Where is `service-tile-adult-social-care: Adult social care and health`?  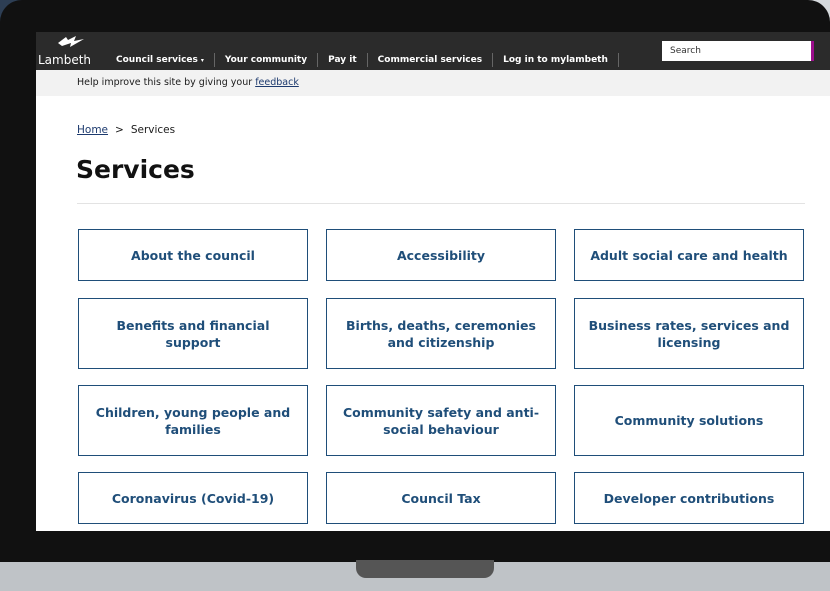 service-tile-adult-social-care: Adult social care and health is located at coordinates (689, 255).